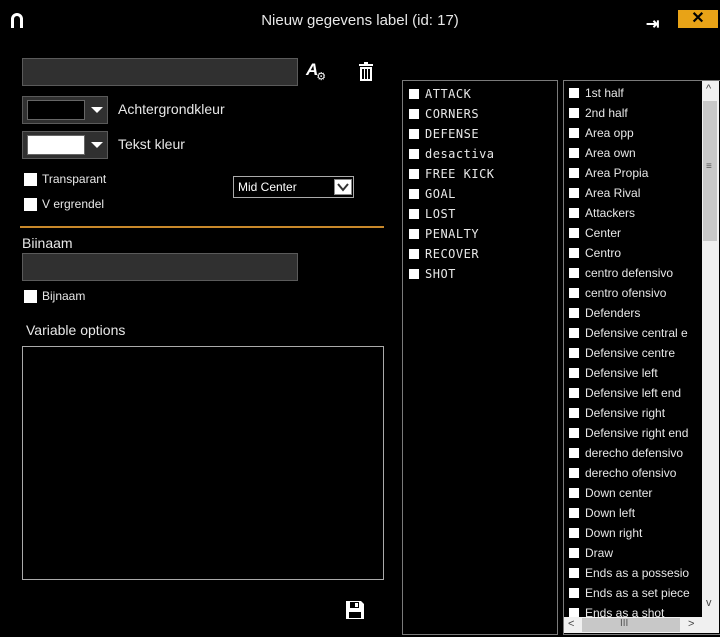  I want to click on hscroll-thumb: III, so click(631, 625).